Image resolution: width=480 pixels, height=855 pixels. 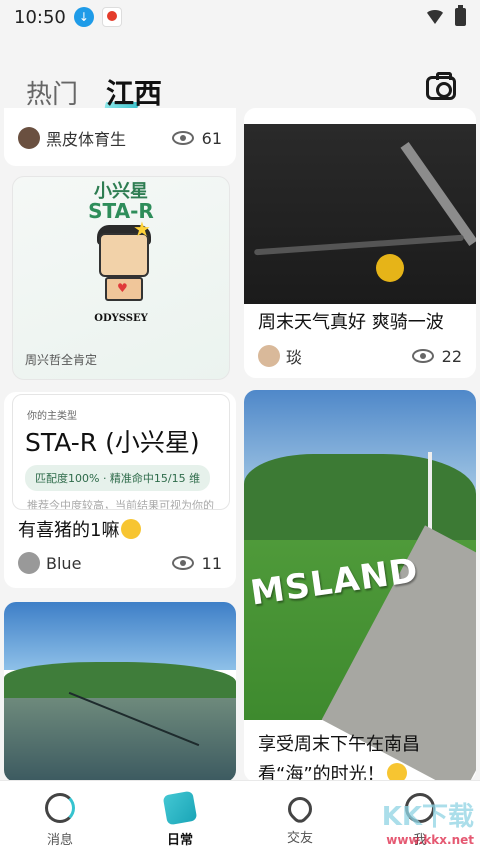 I want to click on post-title: 有喜猪的1嘛, so click(x=120, y=531).